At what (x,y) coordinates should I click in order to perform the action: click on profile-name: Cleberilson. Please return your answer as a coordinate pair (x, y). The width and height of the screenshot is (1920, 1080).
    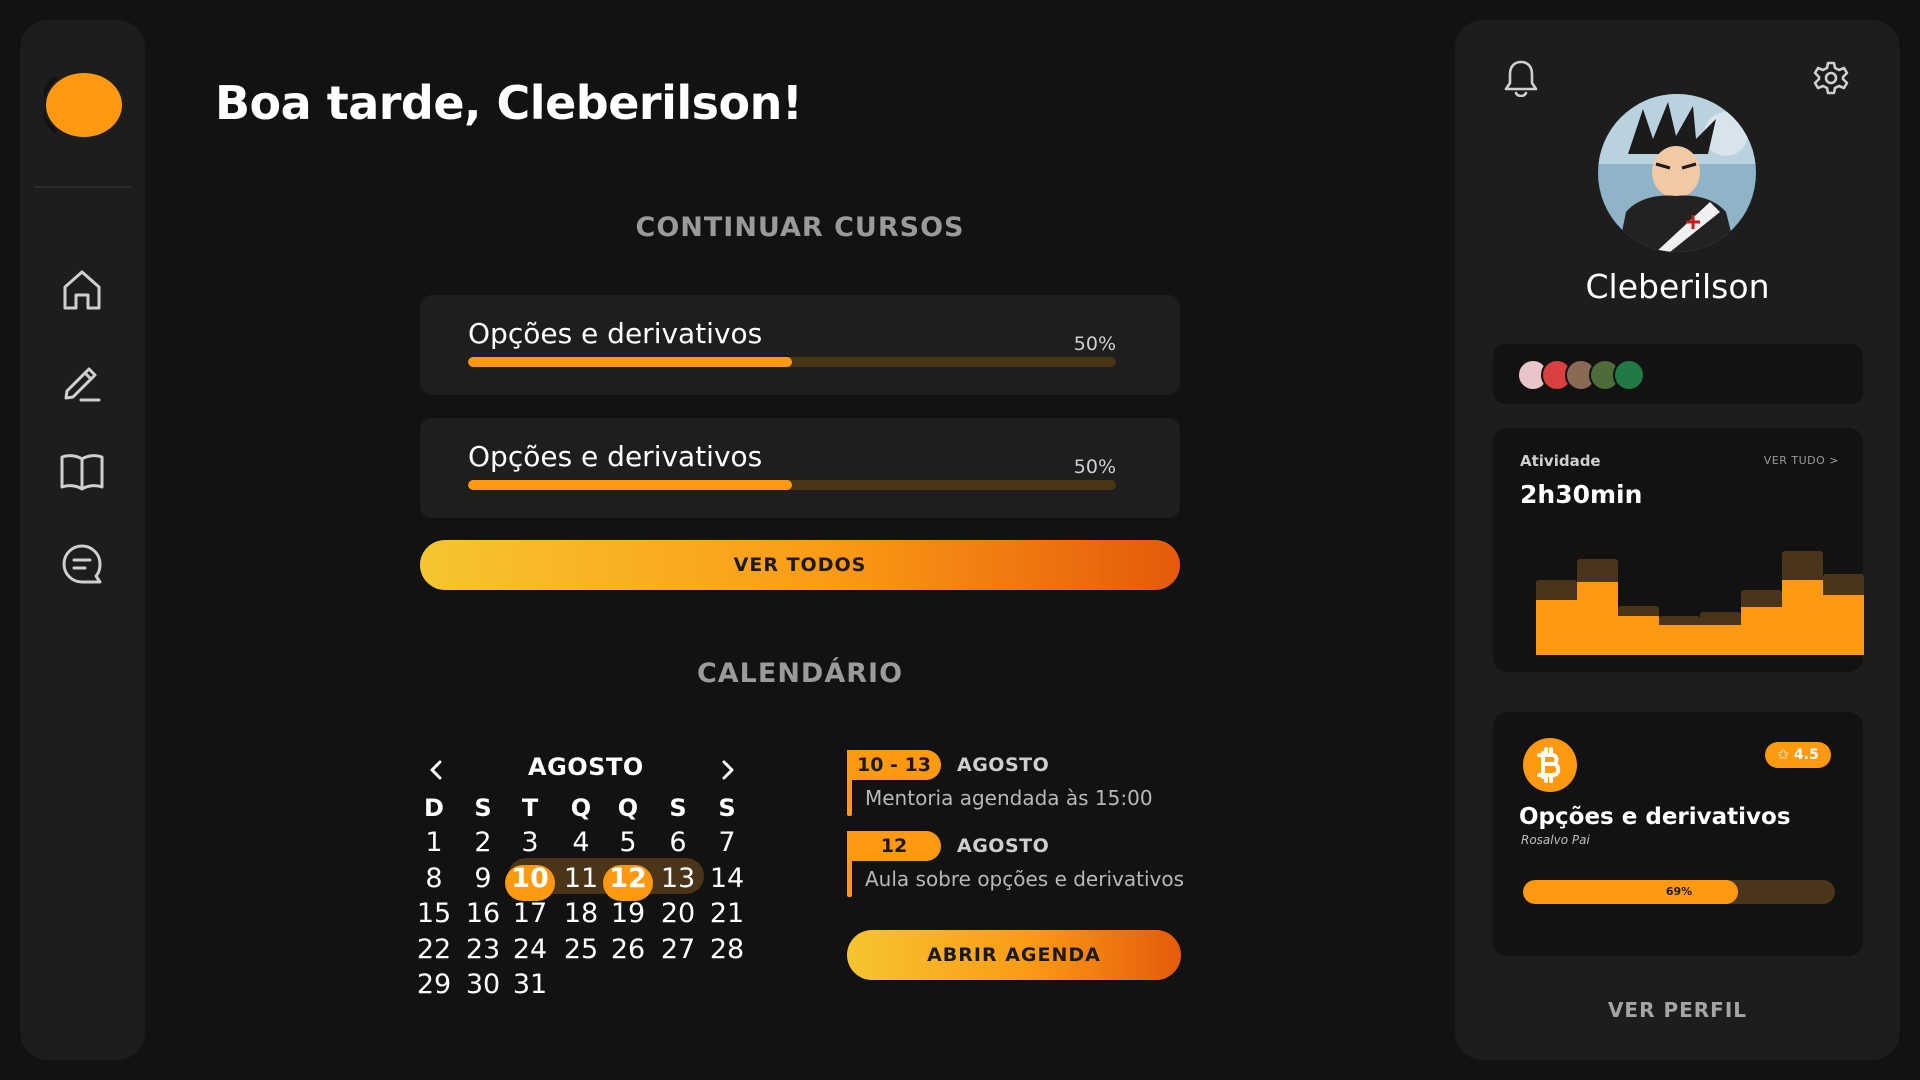
    Looking at the image, I should click on (1677, 286).